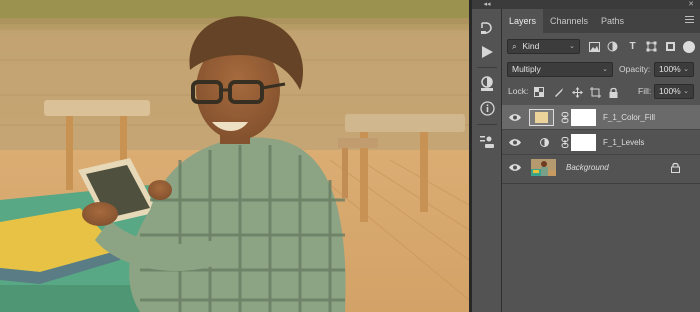 Image resolution: width=700 pixels, height=312 pixels. I want to click on panel-menu-icon, so click(689, 20).